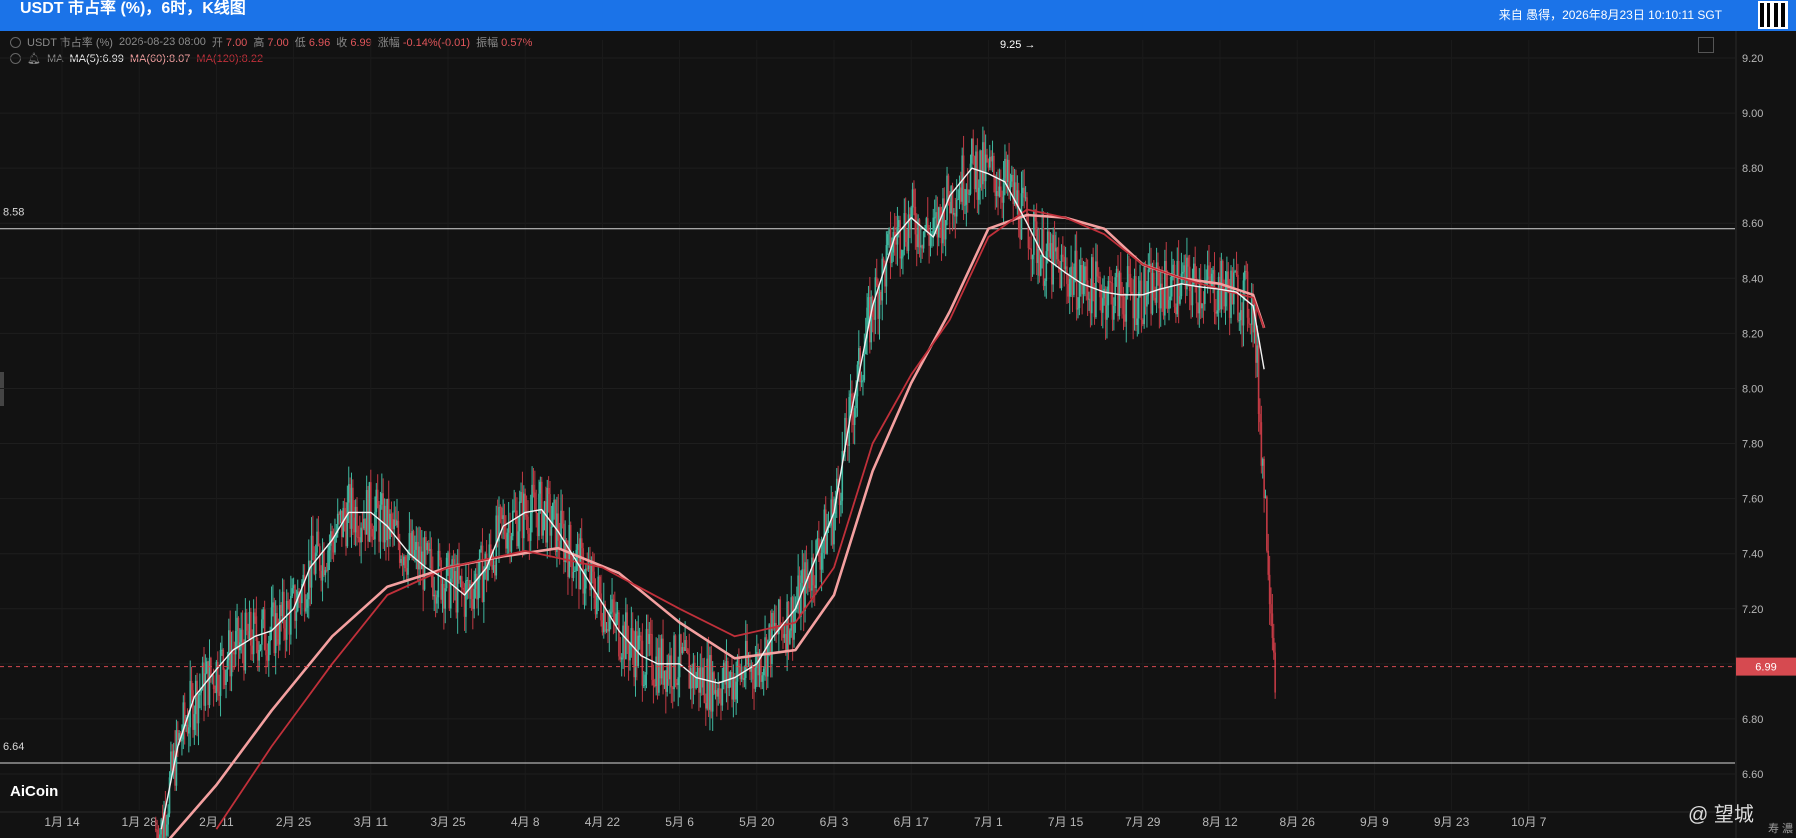 The image size is (1796, 838). What do you see at coordinates (603, 822) in the screenshot?
I see `x-tick-label: 4月 22` at bounding box center [603, 822].